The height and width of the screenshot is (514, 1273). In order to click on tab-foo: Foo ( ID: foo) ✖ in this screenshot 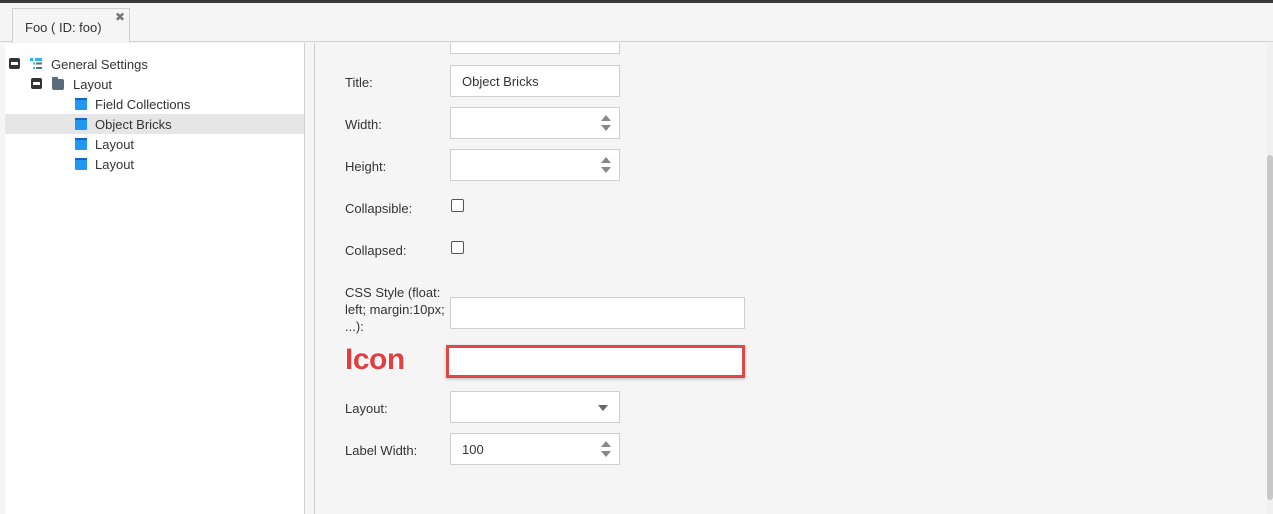, I will do `click(71, 25)`.